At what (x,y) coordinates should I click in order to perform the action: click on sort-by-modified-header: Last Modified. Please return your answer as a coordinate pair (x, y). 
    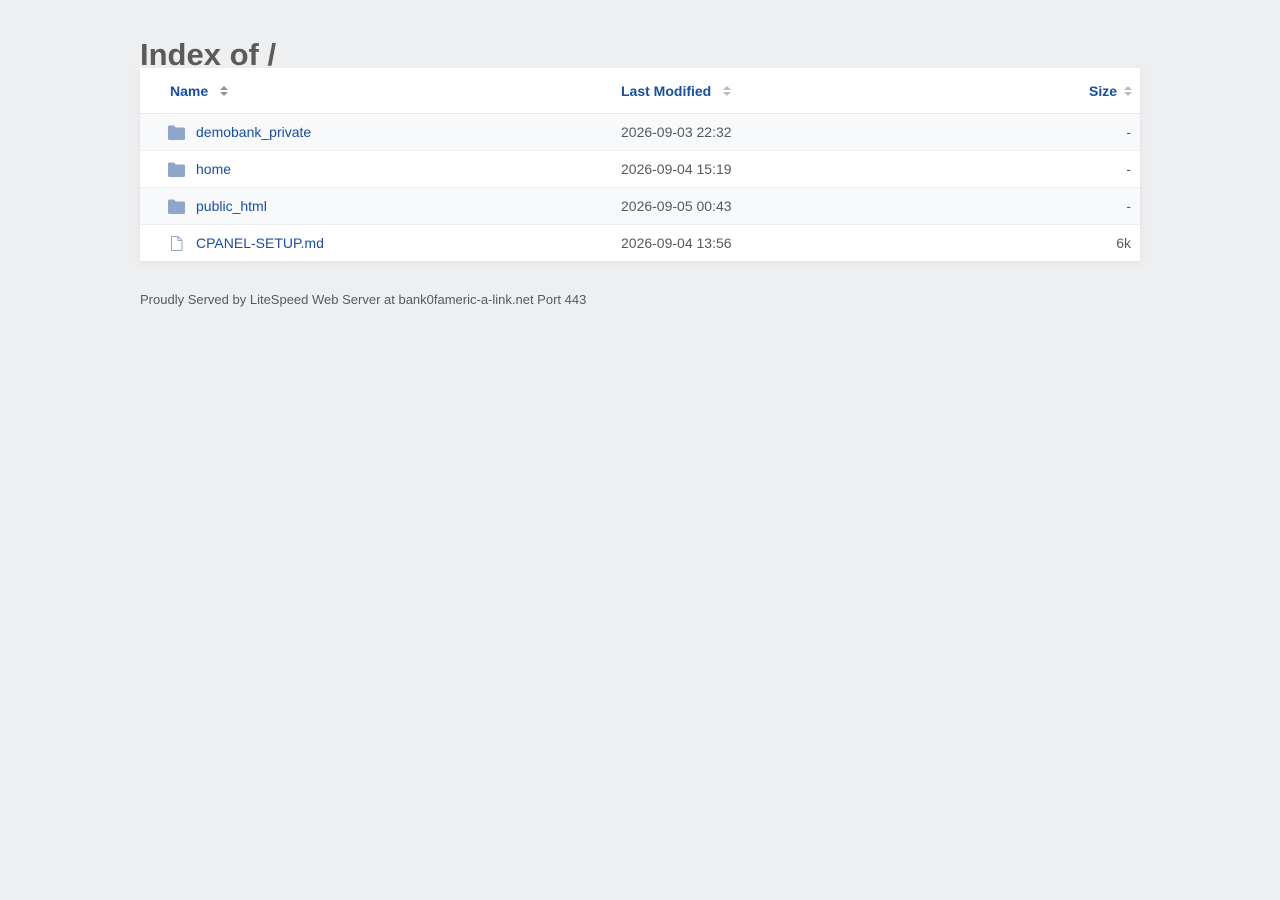
    Looking at the image, I should click on (676, 90).